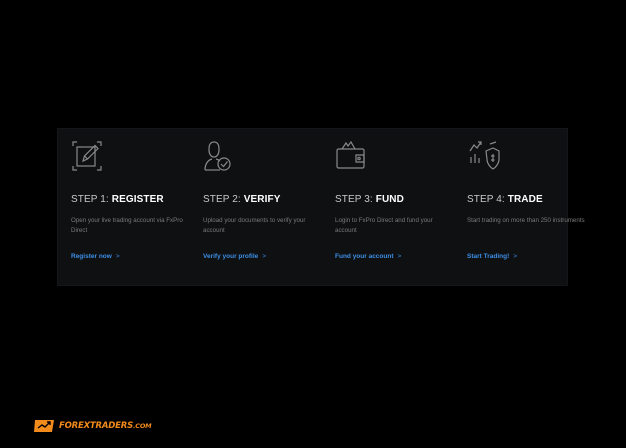 The width and height of the screenshot is (626, 448). I want to click on register-now-link: Register now >, so click(95, 256).